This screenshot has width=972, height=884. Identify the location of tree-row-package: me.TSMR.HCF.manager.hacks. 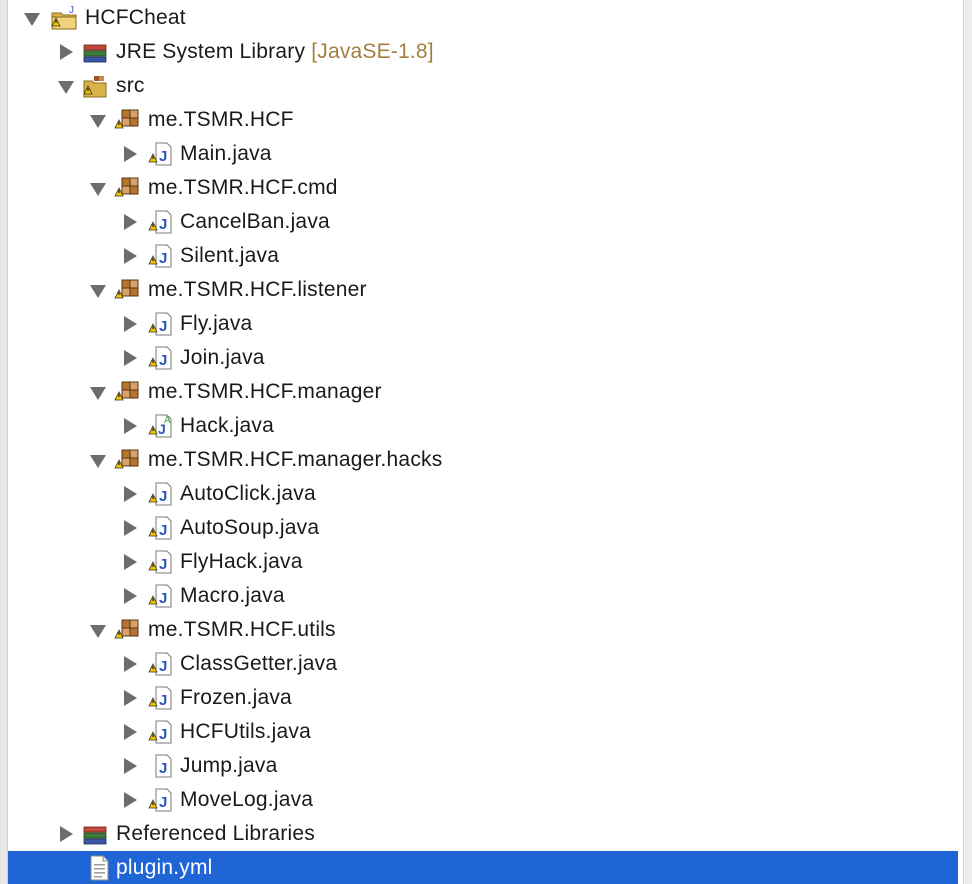
(483, 460).